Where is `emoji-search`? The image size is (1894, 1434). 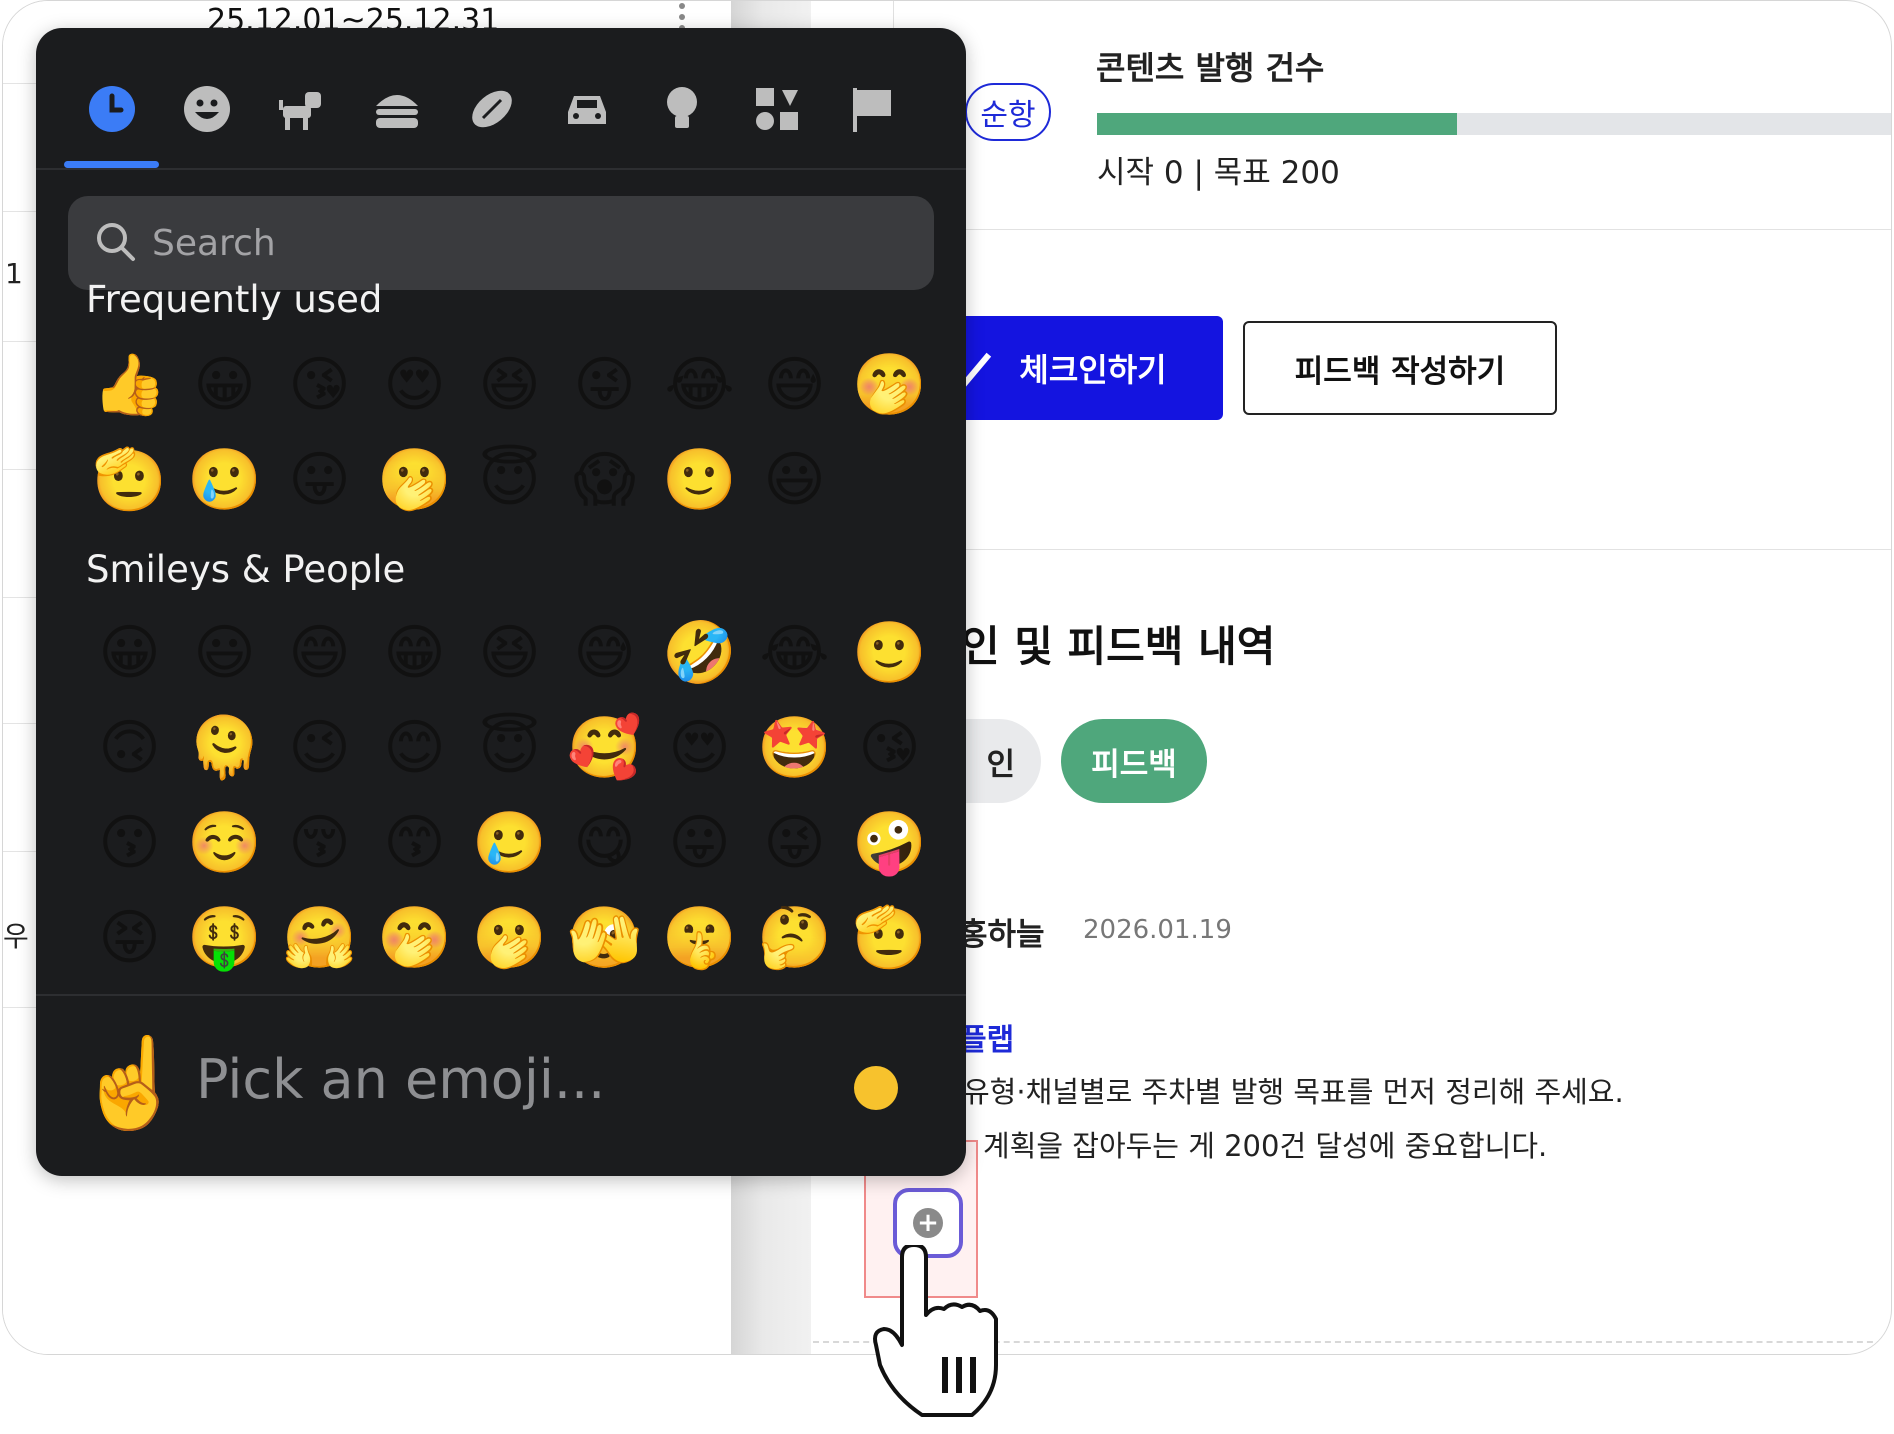 emoji-search is located at coordinates (501, 243).